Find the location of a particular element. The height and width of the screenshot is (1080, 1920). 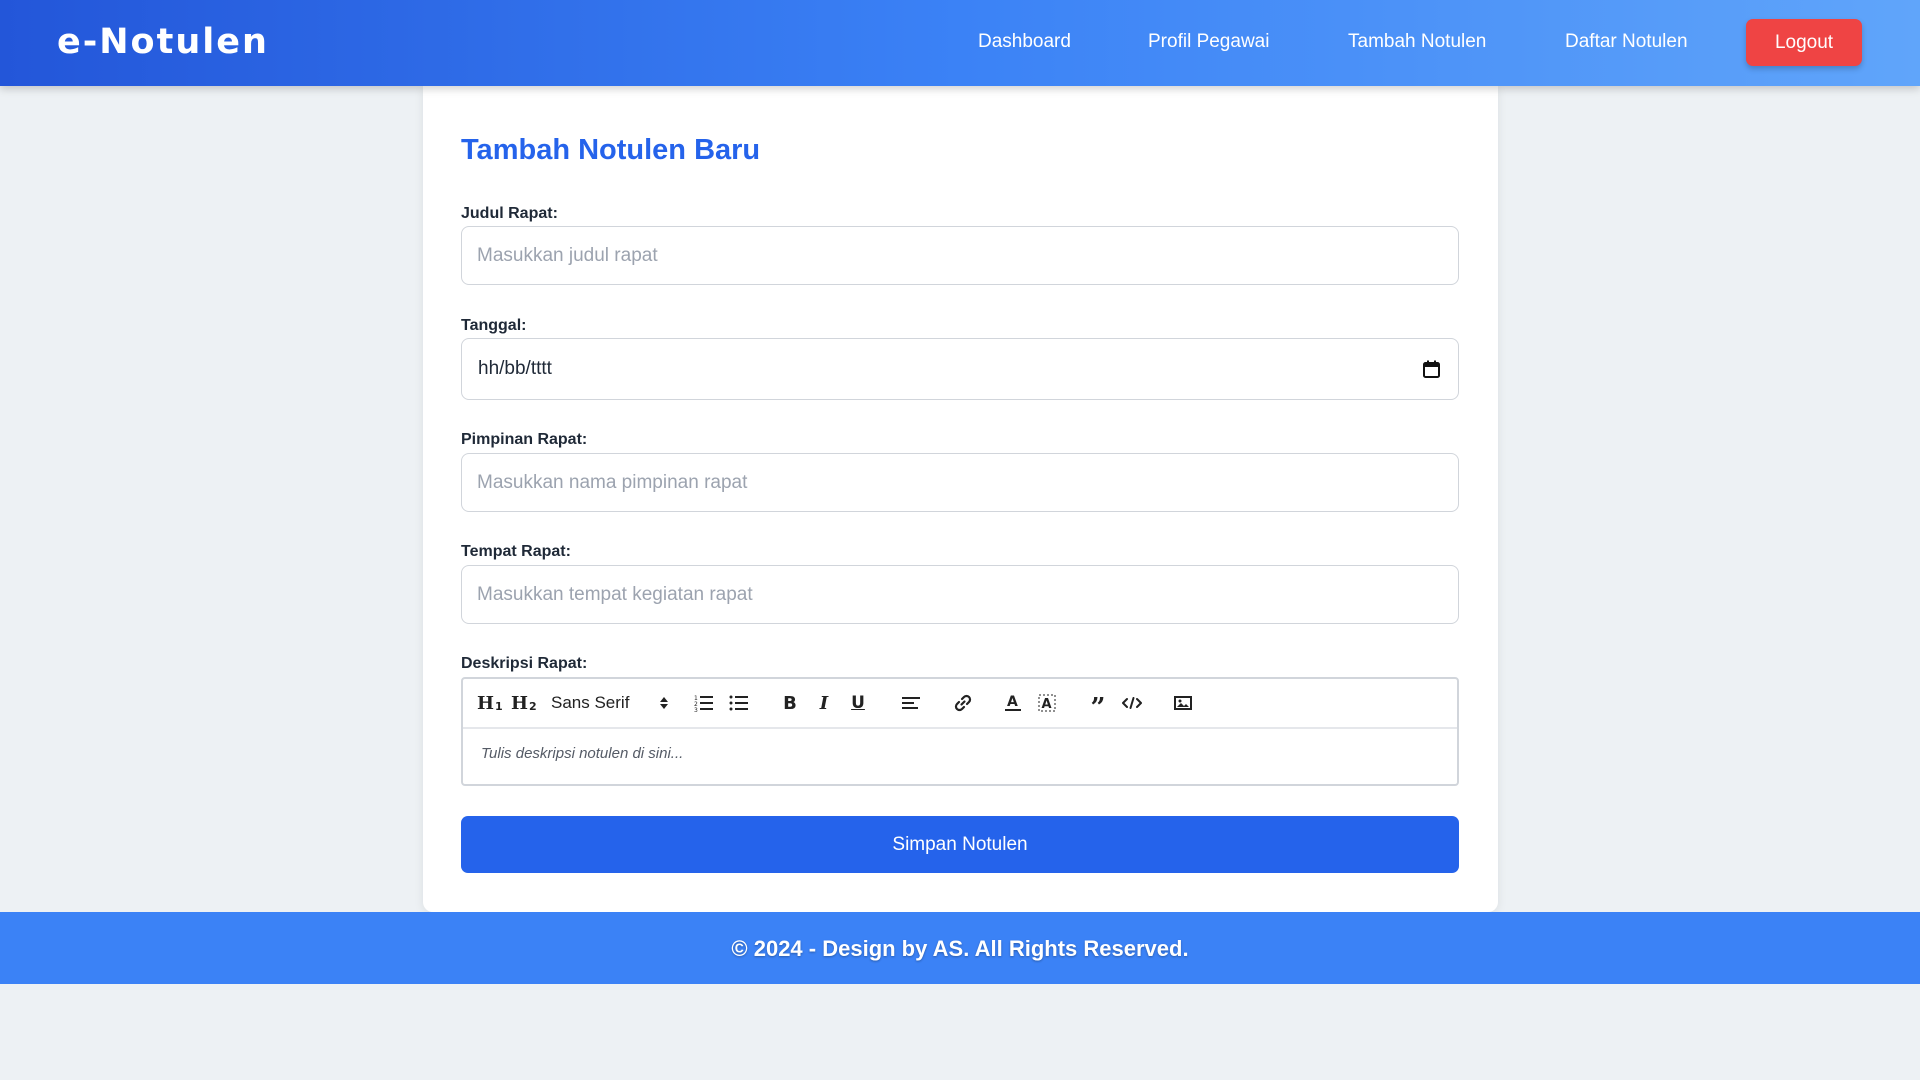

heading2-icon: H2 is located at coordinates (524, 703).